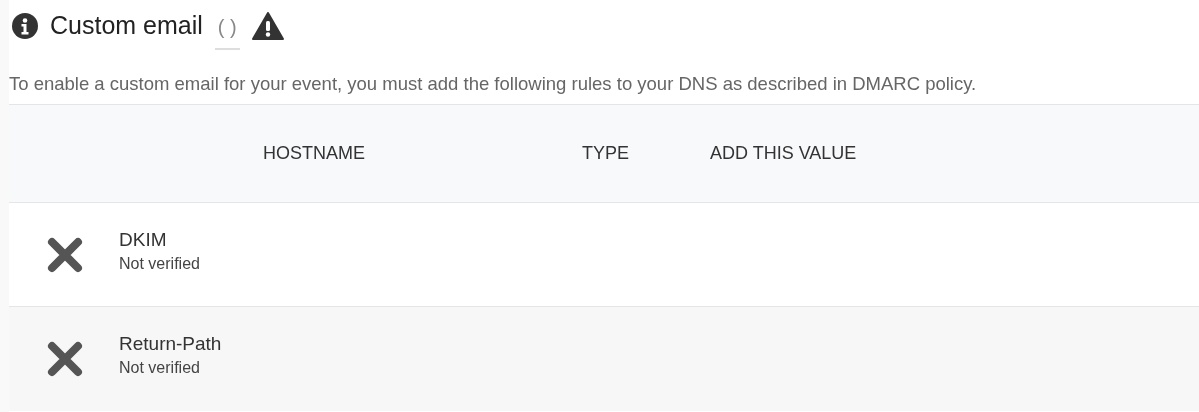 This screenshot has width=1199, height=412. Describe the element at coordinates (25, 26) in the screenshot. I see `info-icon` at that location.